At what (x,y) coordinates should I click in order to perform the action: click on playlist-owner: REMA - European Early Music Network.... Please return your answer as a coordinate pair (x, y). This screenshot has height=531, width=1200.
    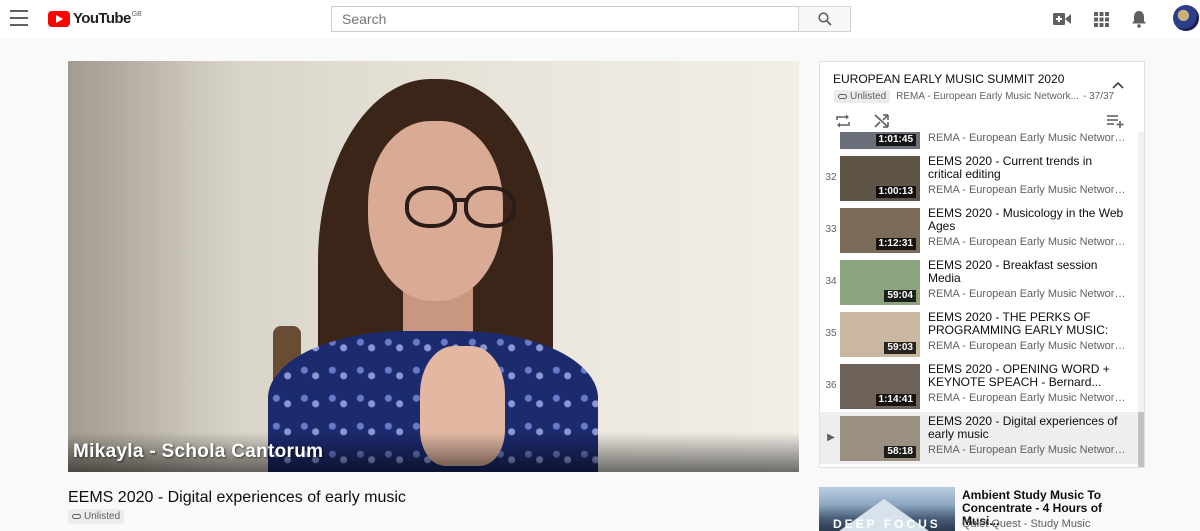
    Looking at the image, I should click on (987, 96).